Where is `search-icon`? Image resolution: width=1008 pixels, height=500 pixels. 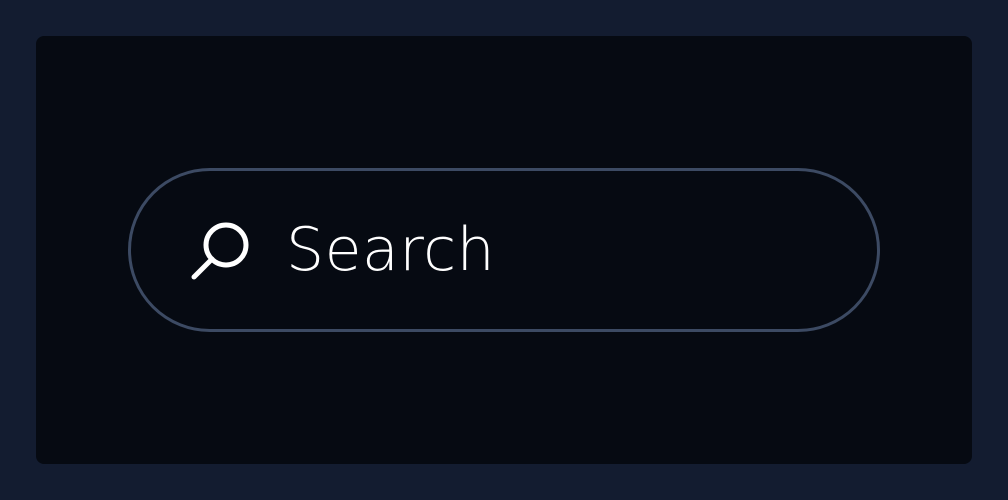
search-icon is located at coordinates (220, 251).